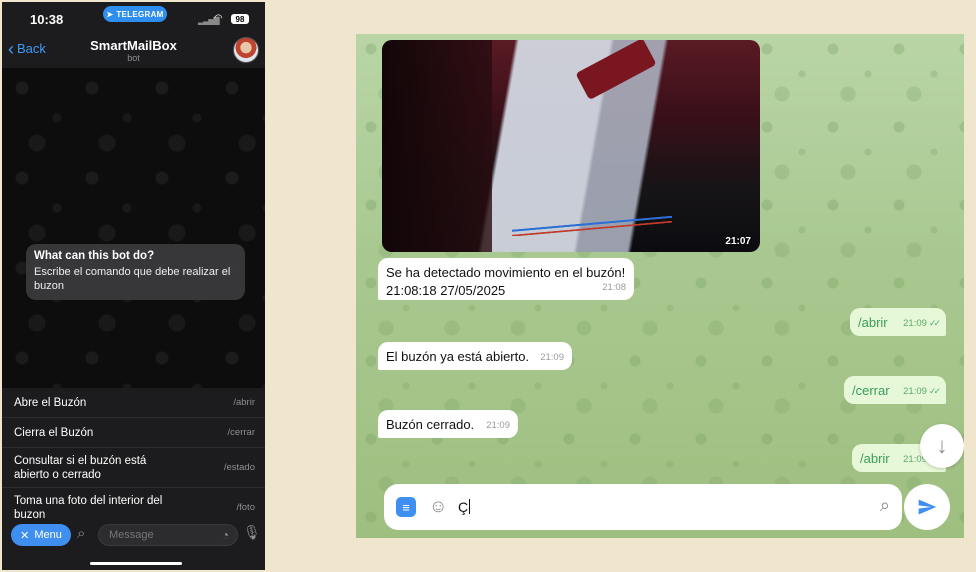 This screenshot has width=976, height=572. What do you see at coordinates (133, 58) in the screenshot?
I see `chat-subtitle: bot` at bounding box center [133, 58].